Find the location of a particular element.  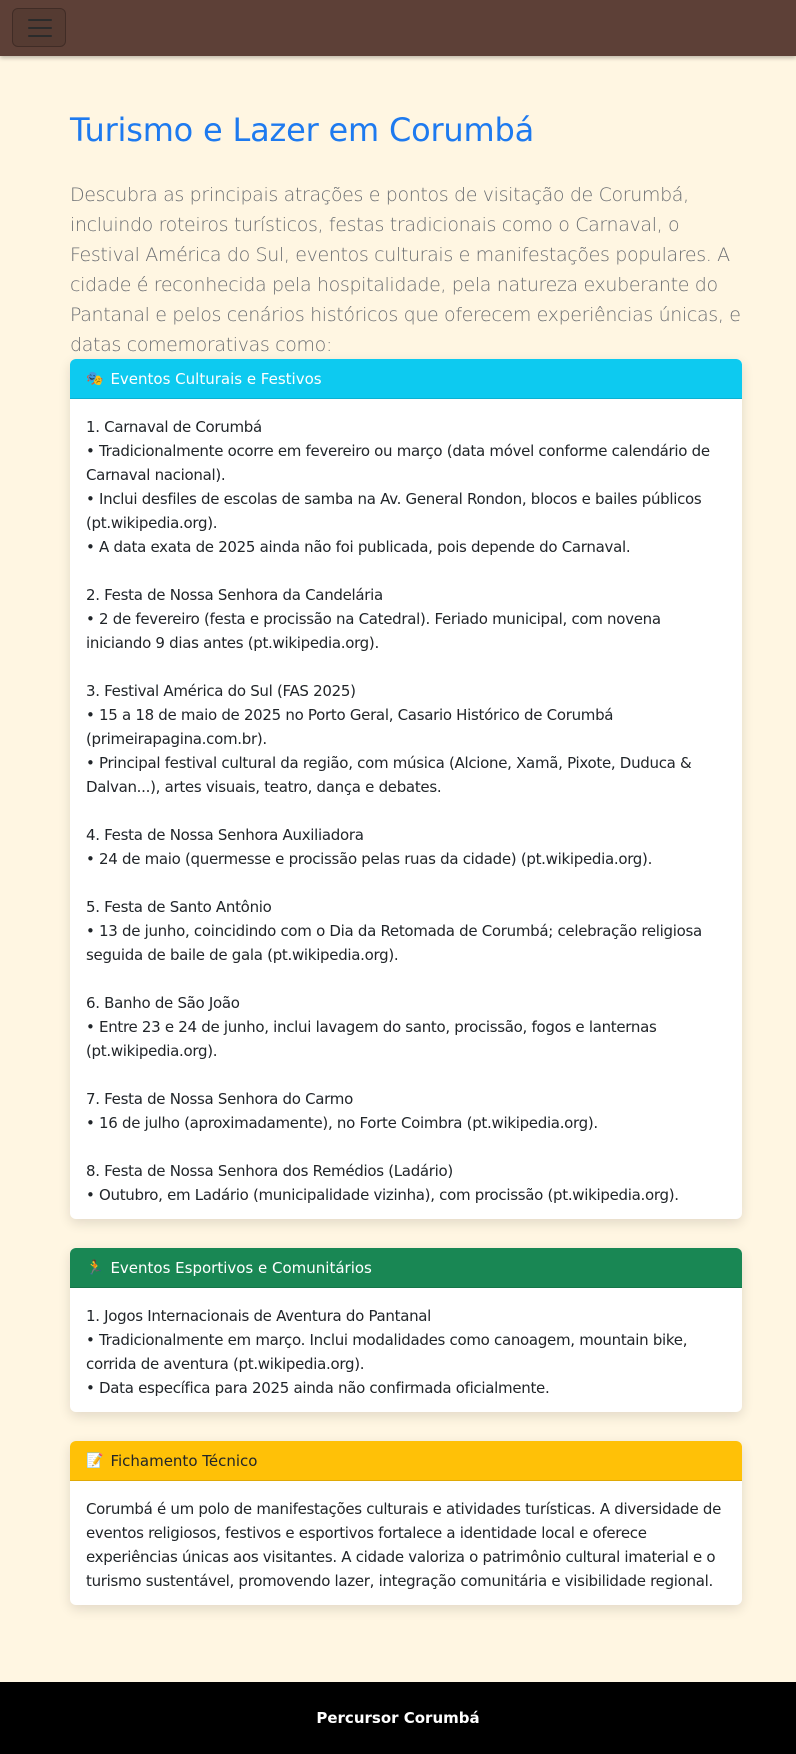

page-title: Turismo e Lazer em Corumbá is located at coordinates (302, 130).